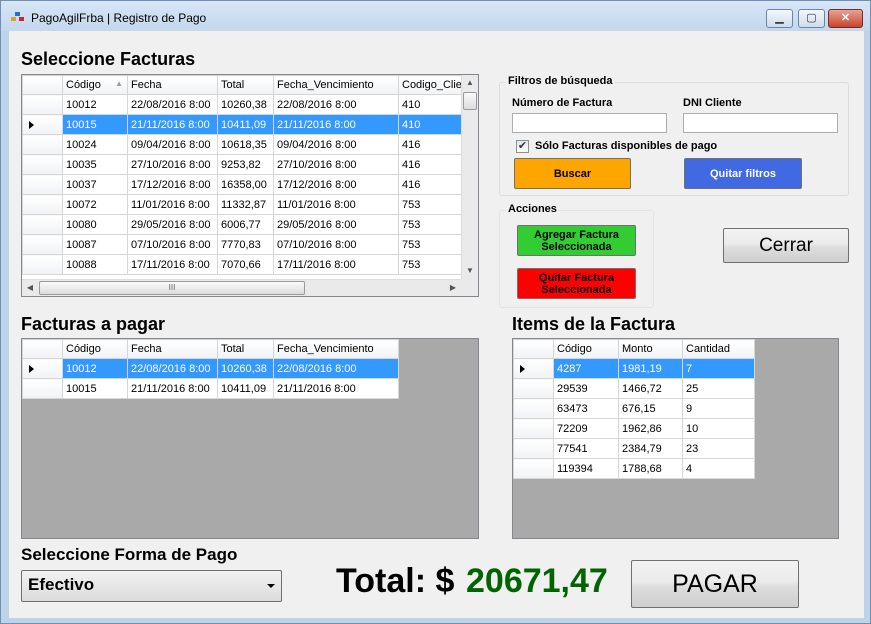 This screenshot has width=871, height=624. I want to click on scroll-left-icon: ◀, so click(30, 288).